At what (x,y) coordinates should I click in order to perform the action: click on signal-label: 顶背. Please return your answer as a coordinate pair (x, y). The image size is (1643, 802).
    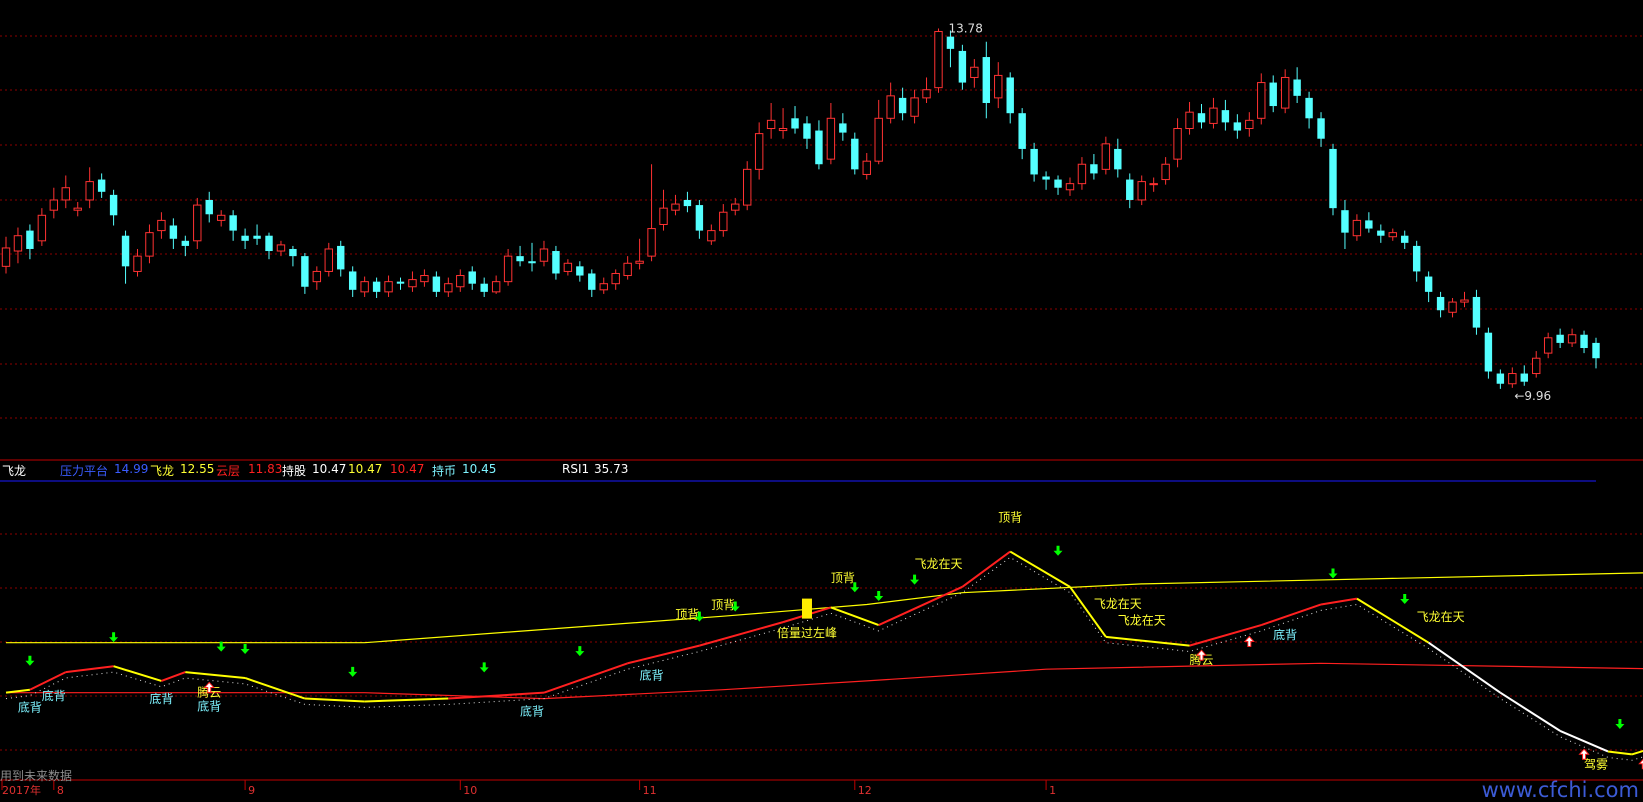
    Looking at the image, I should click on (687, 615).